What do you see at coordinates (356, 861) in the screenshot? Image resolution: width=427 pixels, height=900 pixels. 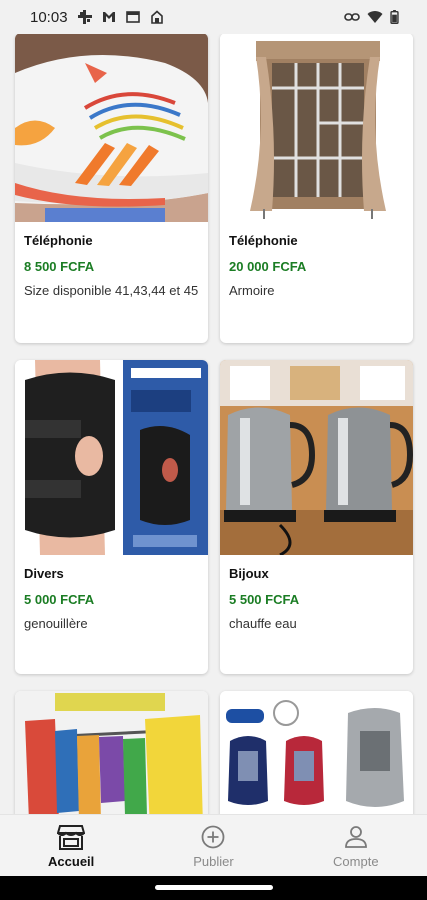 I see `nav-label: Compte` at bounding box center [356, 861].